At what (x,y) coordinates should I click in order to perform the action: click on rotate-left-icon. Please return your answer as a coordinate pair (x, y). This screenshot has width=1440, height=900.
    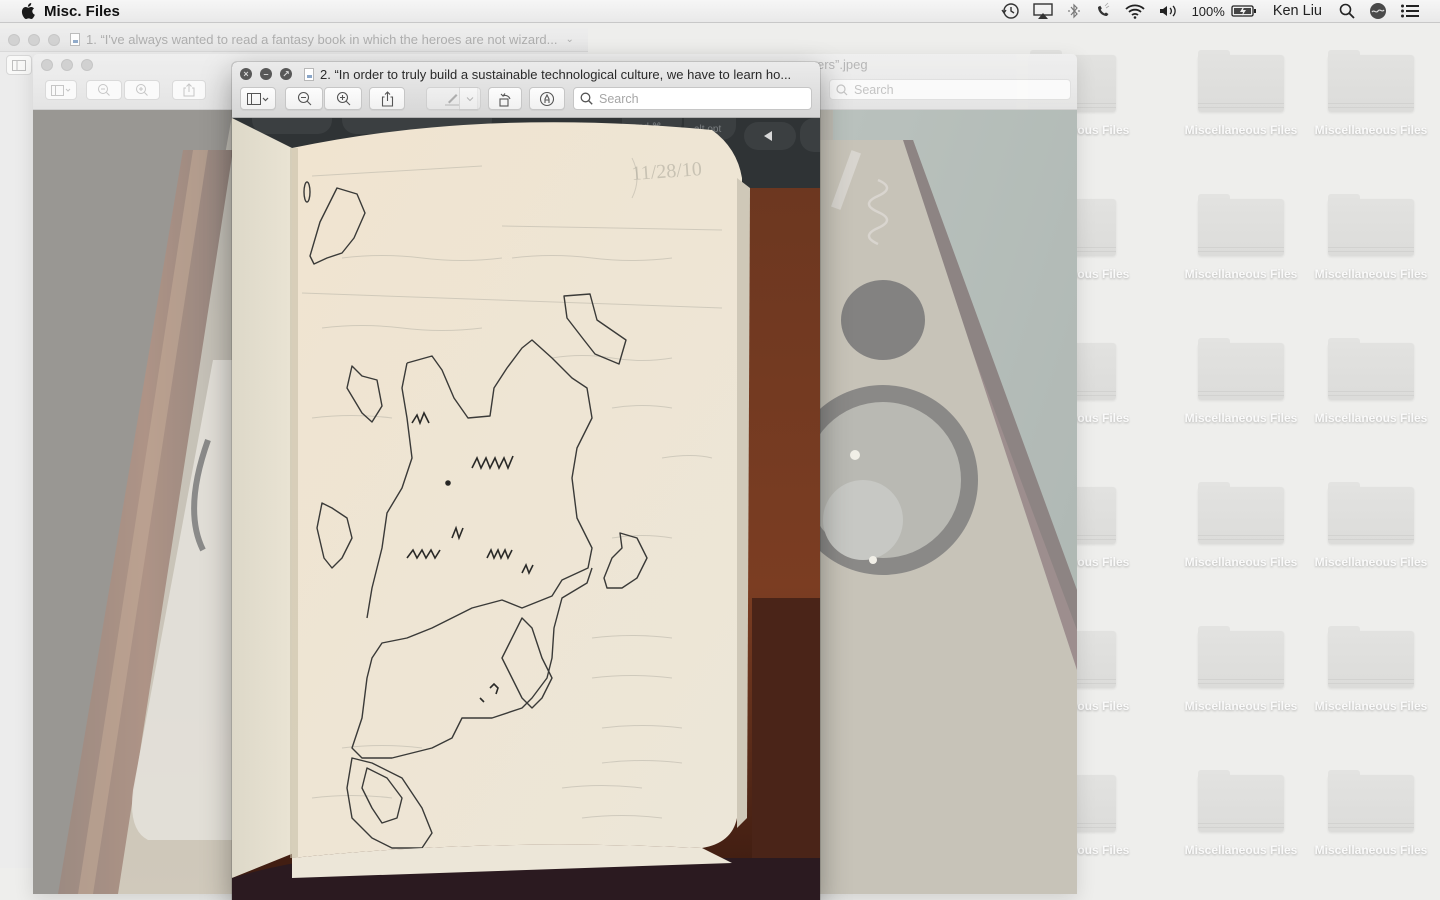
    Looking at the image, I should click on (505, 99).